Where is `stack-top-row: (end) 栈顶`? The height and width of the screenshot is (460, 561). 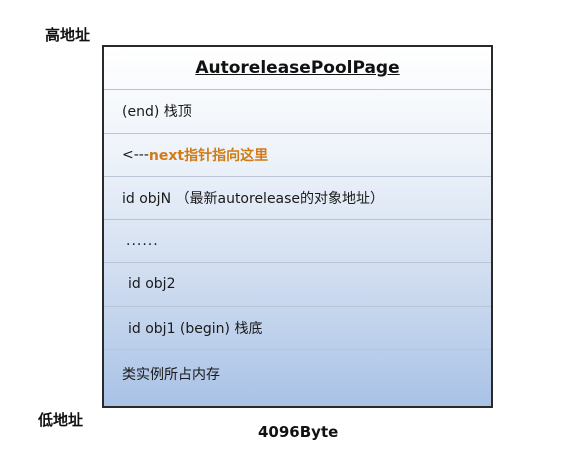 stack-top-row: (end) 栈顶 is located at coordinates (297, 112).